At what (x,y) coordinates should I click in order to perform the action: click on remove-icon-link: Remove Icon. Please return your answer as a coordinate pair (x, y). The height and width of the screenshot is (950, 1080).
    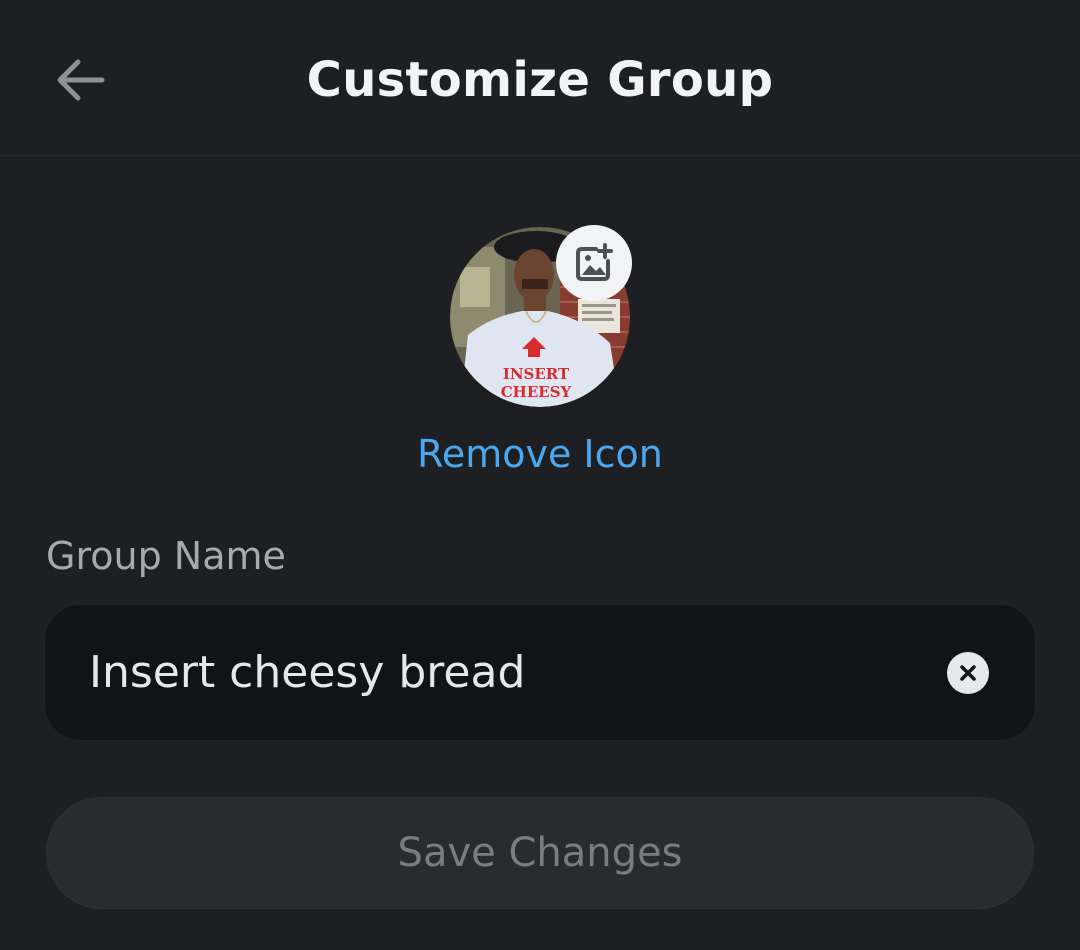
    Looking at the image, I should click on (540, 454).